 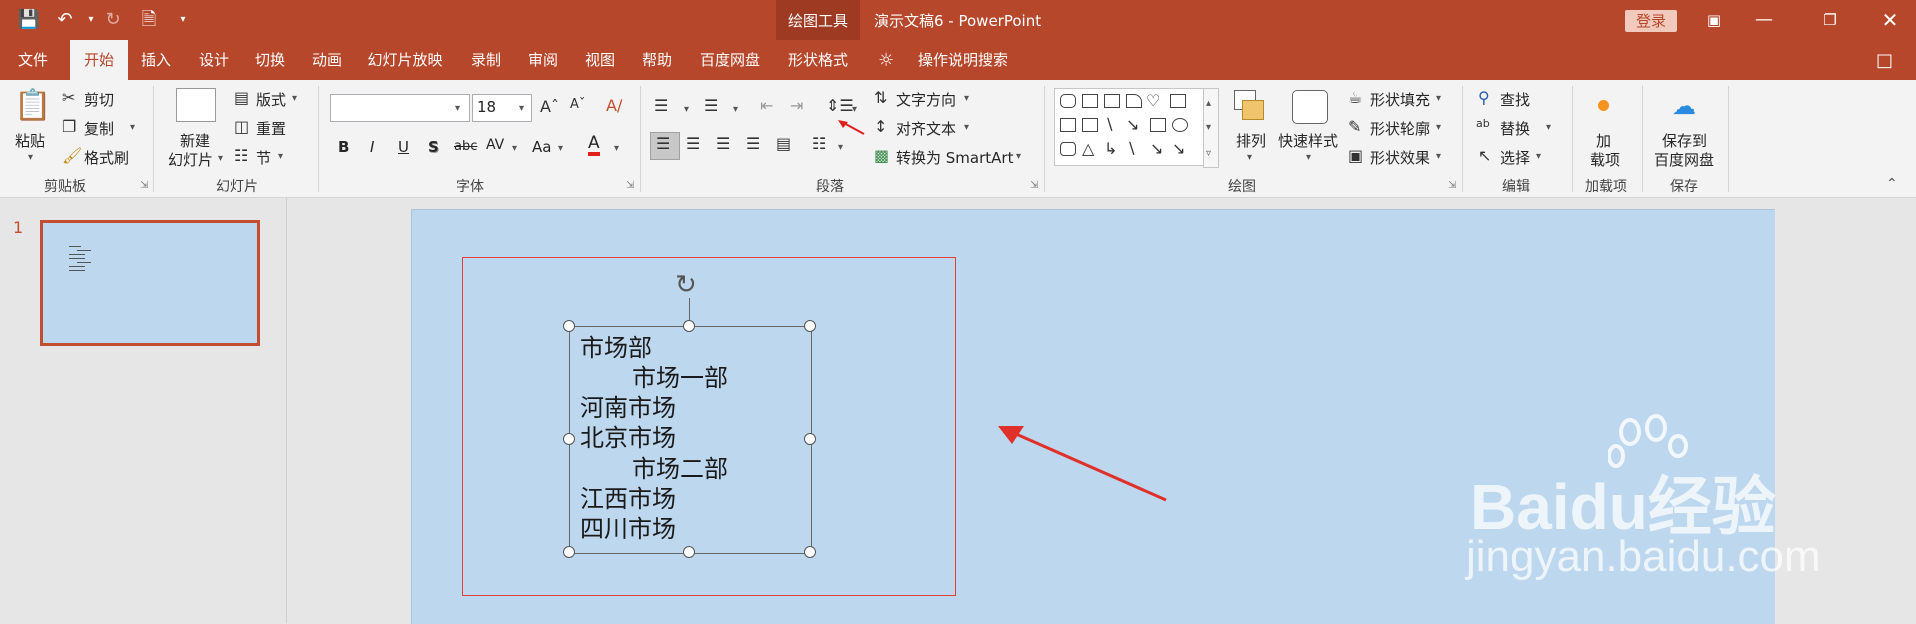 What do you see at coordinates (766, 105) in the screenshot?
I see `decrease-indent-icon: ⇤` at bounding box center [766, 105].